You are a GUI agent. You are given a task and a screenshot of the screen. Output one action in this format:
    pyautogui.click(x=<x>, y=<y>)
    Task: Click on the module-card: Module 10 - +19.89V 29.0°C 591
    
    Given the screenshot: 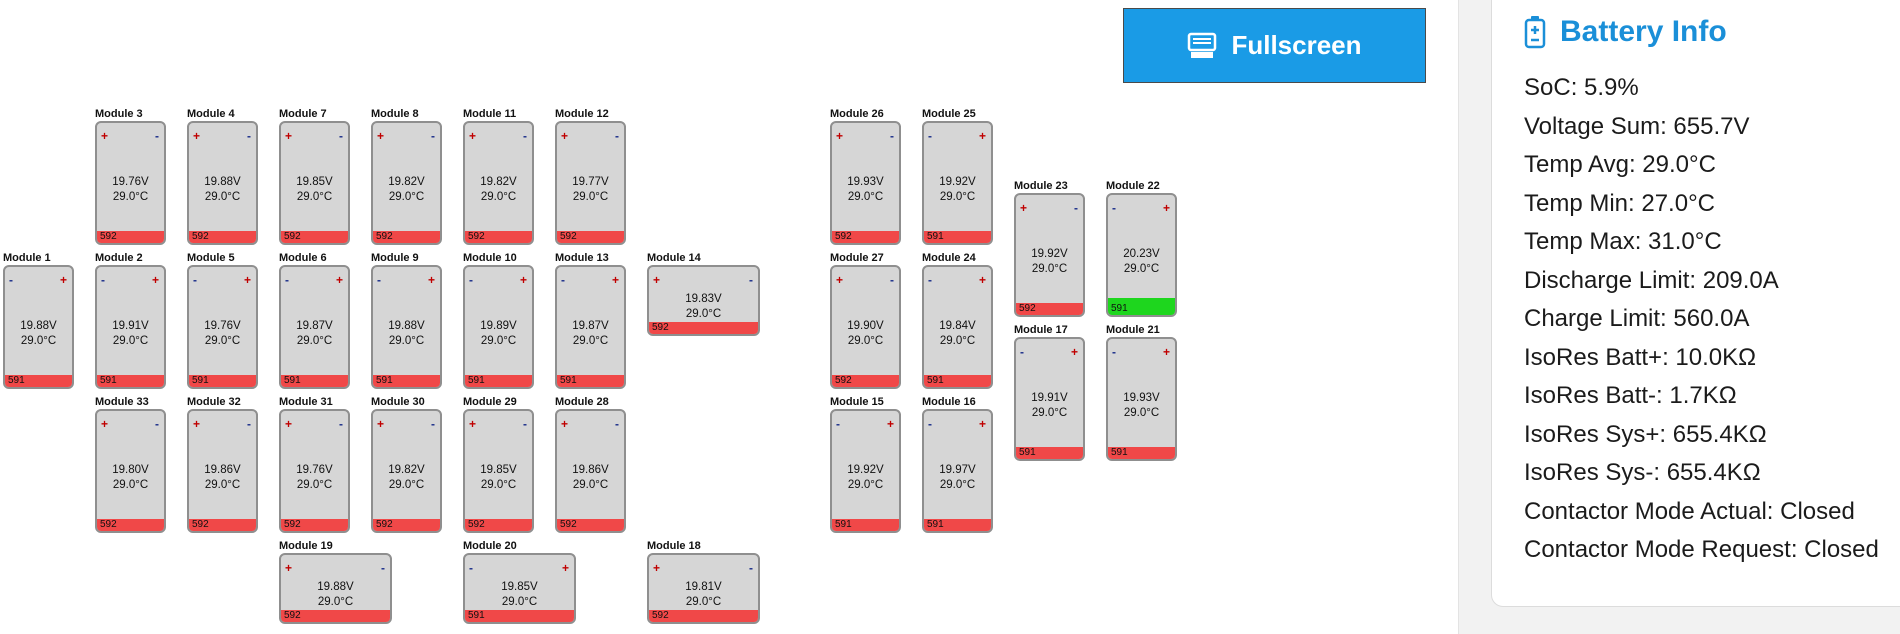 What is the action you would take?
    pyautogui.click(x=498, y=320)
    